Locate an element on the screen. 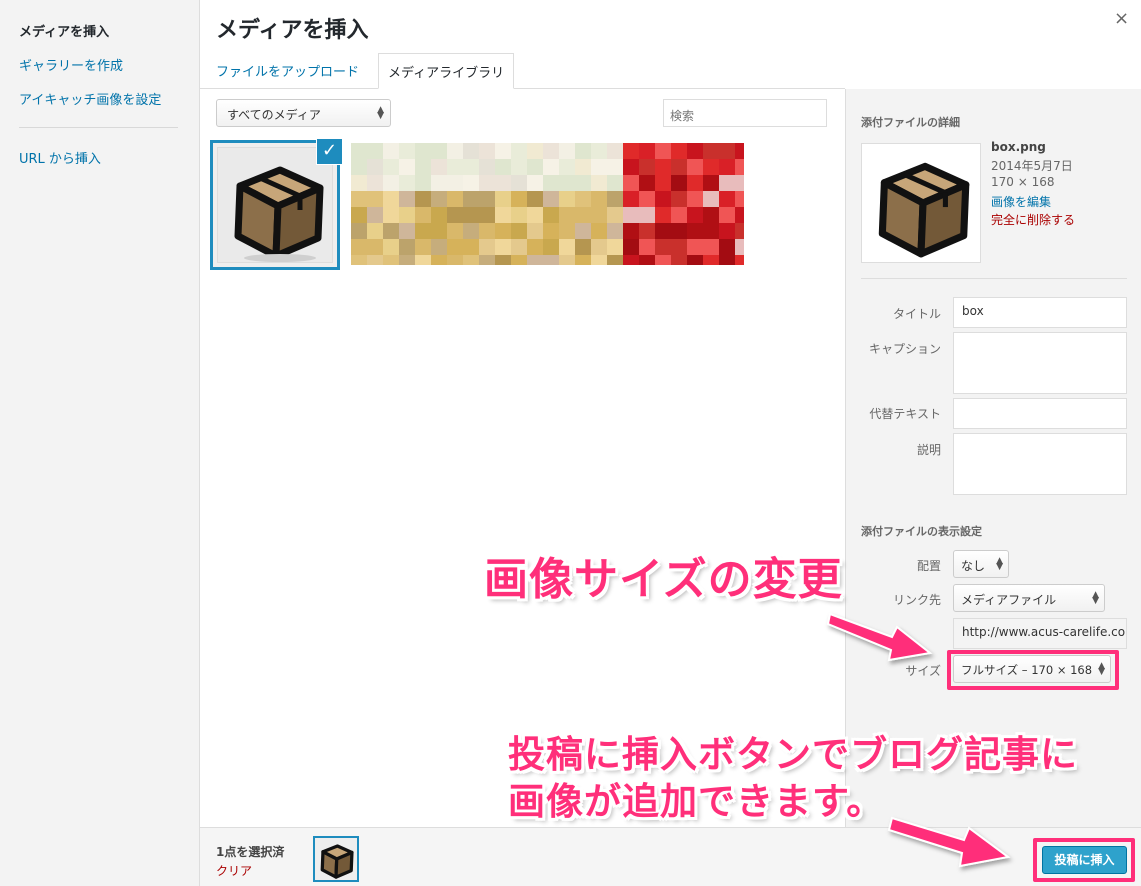 The image size is (1141, 886). selection-thumbnail is located at coordinates (336, 859).